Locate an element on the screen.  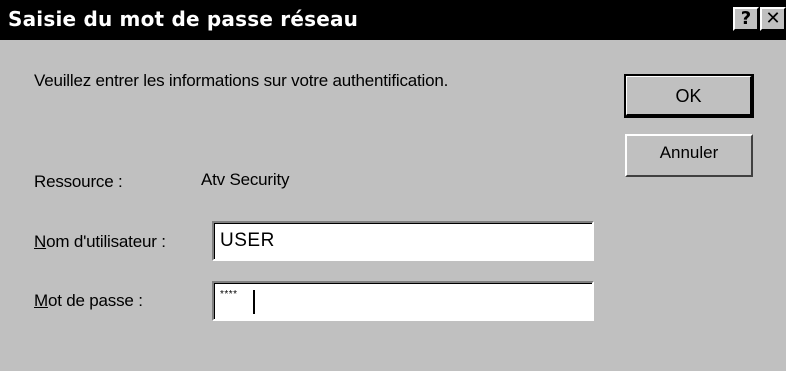
ok-button-label: OK is located at coordinates (688, 96).